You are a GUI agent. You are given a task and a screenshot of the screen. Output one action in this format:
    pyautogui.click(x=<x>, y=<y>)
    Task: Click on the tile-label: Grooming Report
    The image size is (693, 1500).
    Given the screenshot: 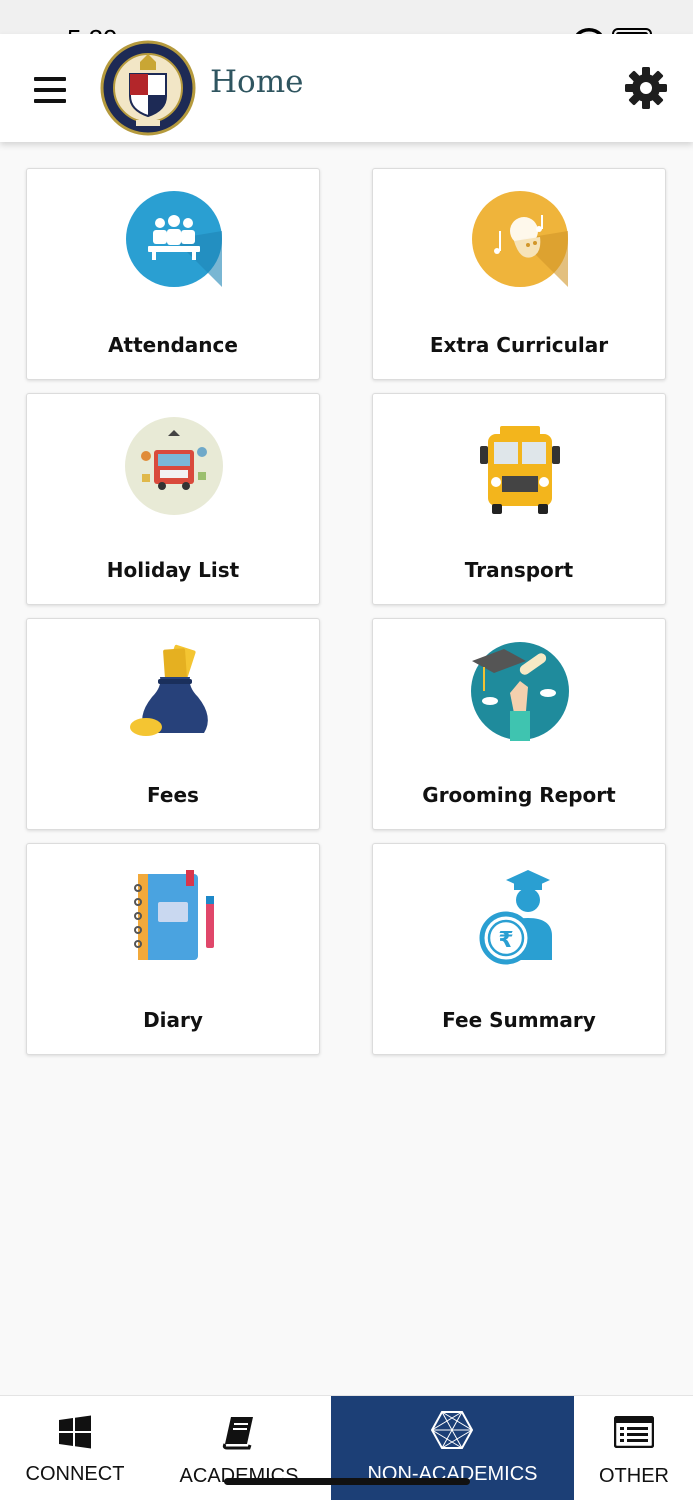 What is the action you would take?
    pyautogui.click(x=519, y=795)
    